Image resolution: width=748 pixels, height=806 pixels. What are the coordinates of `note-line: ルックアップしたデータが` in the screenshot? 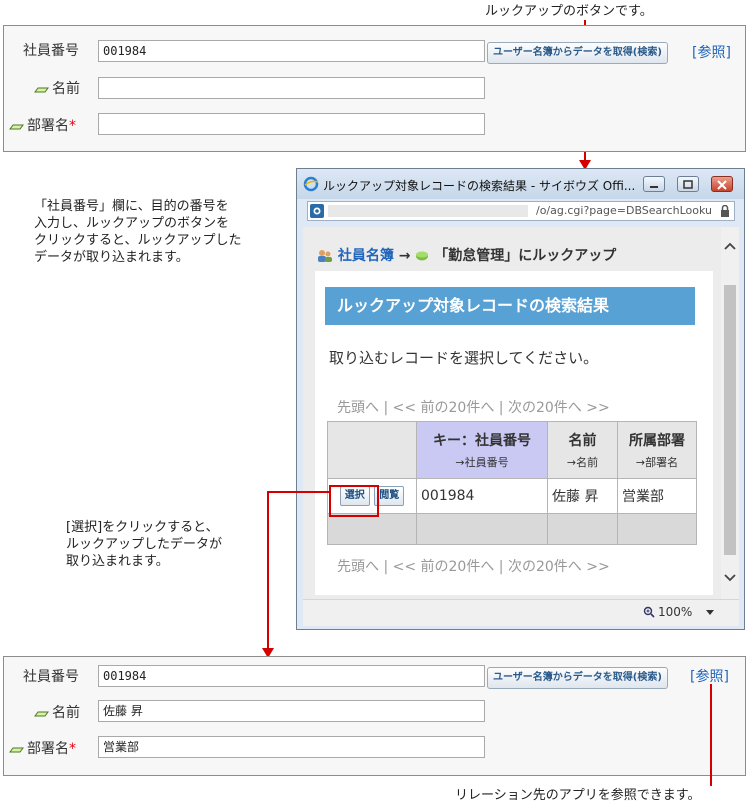 It's located at (144, 544).